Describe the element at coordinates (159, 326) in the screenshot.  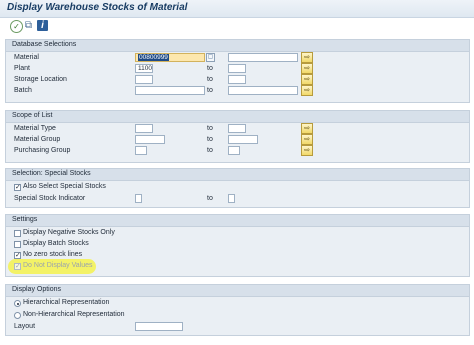
I see `layout-field` at that location.